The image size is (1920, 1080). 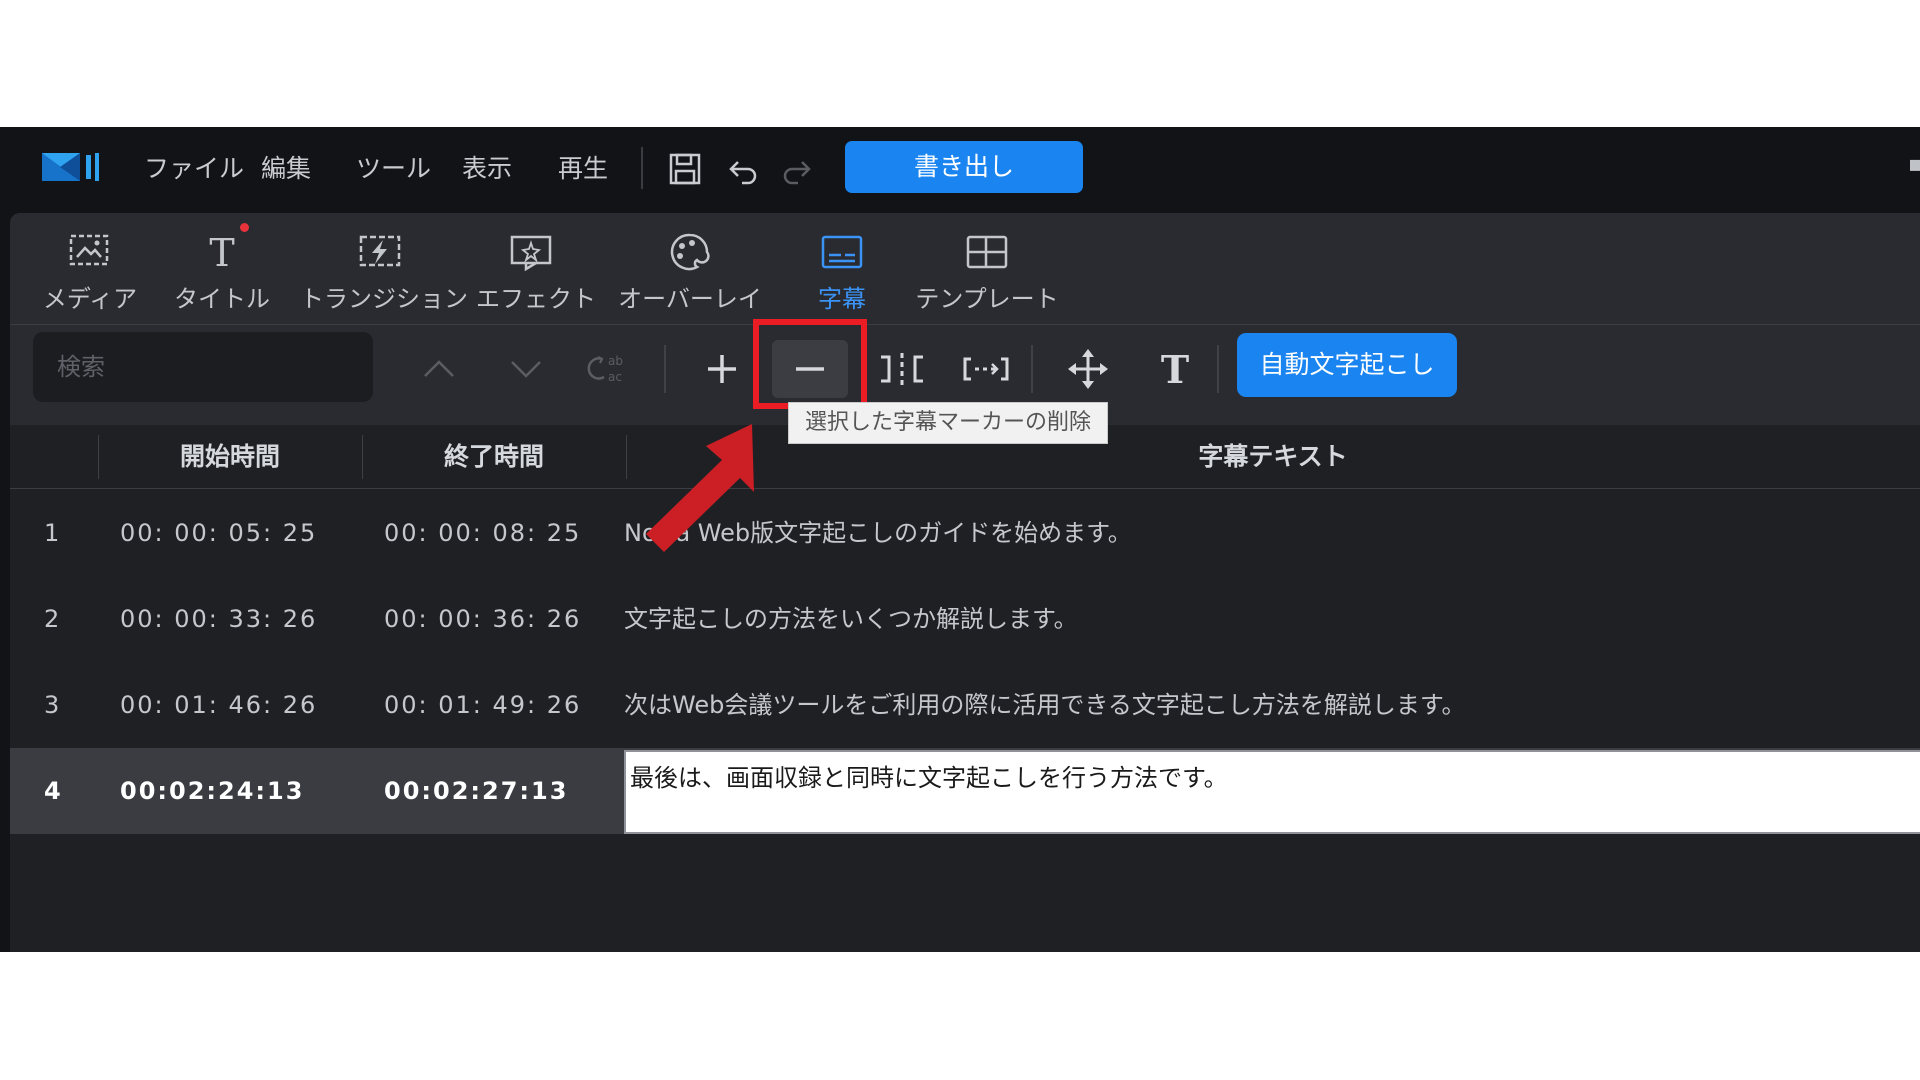 I want to click on tab-media-label: メディア, so click(x=90, y=299).